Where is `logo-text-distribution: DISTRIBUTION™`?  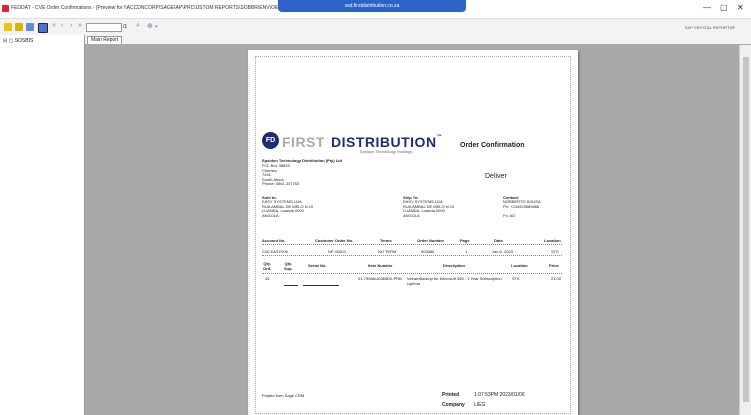
logo-text-distribution: DISTRIBUTION™ is located at coordinates (386, 142).